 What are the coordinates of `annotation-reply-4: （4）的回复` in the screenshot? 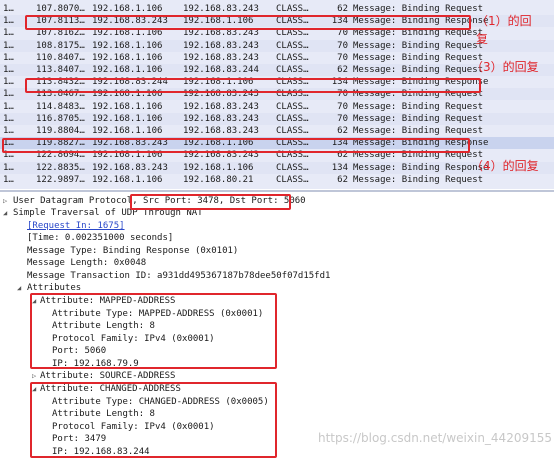 It's located at (505, 166).